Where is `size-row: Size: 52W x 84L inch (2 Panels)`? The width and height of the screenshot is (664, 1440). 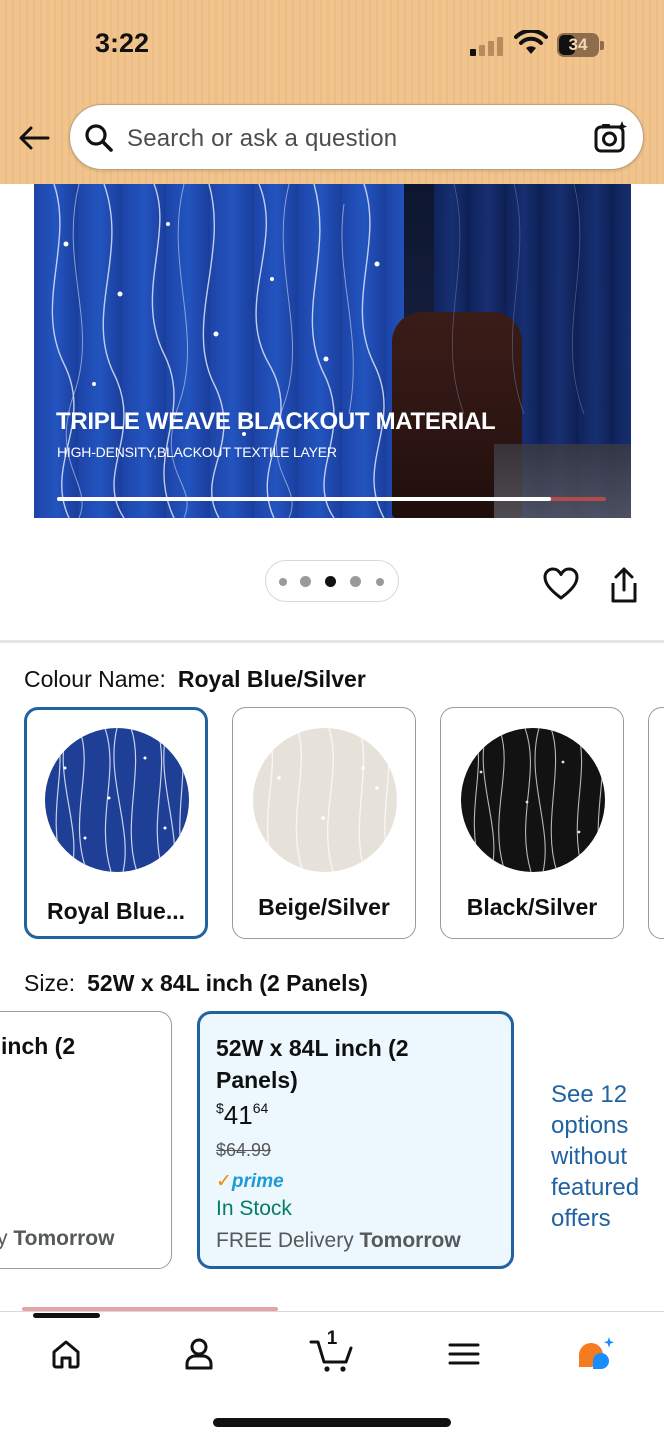 size-row: Size: 52W x 84L inch (2 Panels) is located at coordinates (196, 983).